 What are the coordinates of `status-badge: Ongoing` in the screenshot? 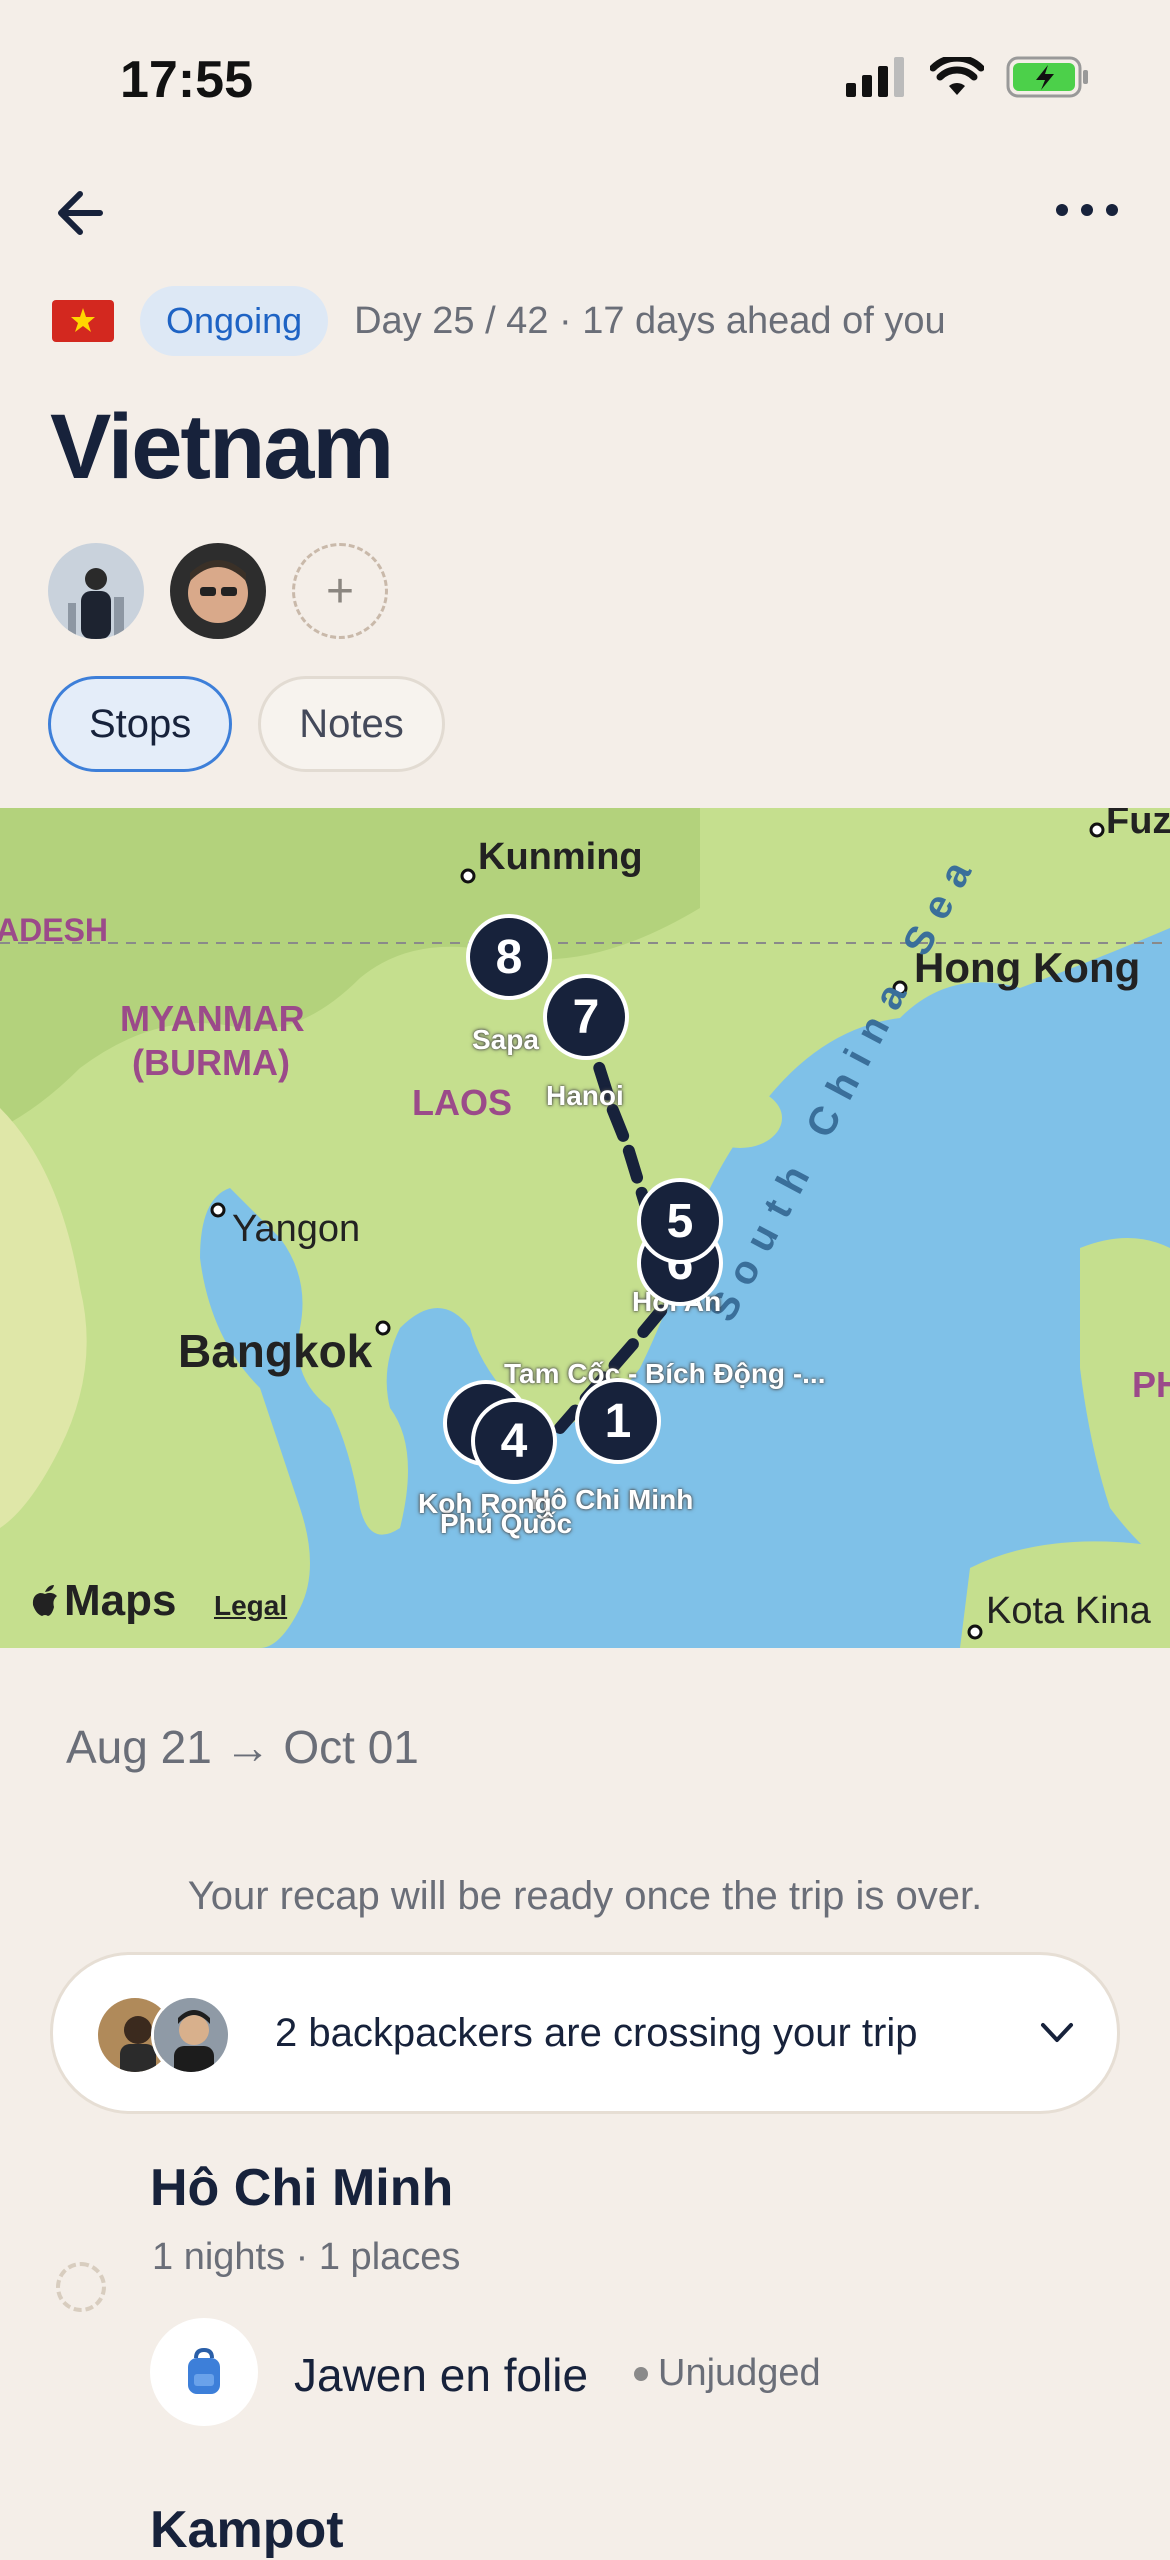 It's located at (234, 321).